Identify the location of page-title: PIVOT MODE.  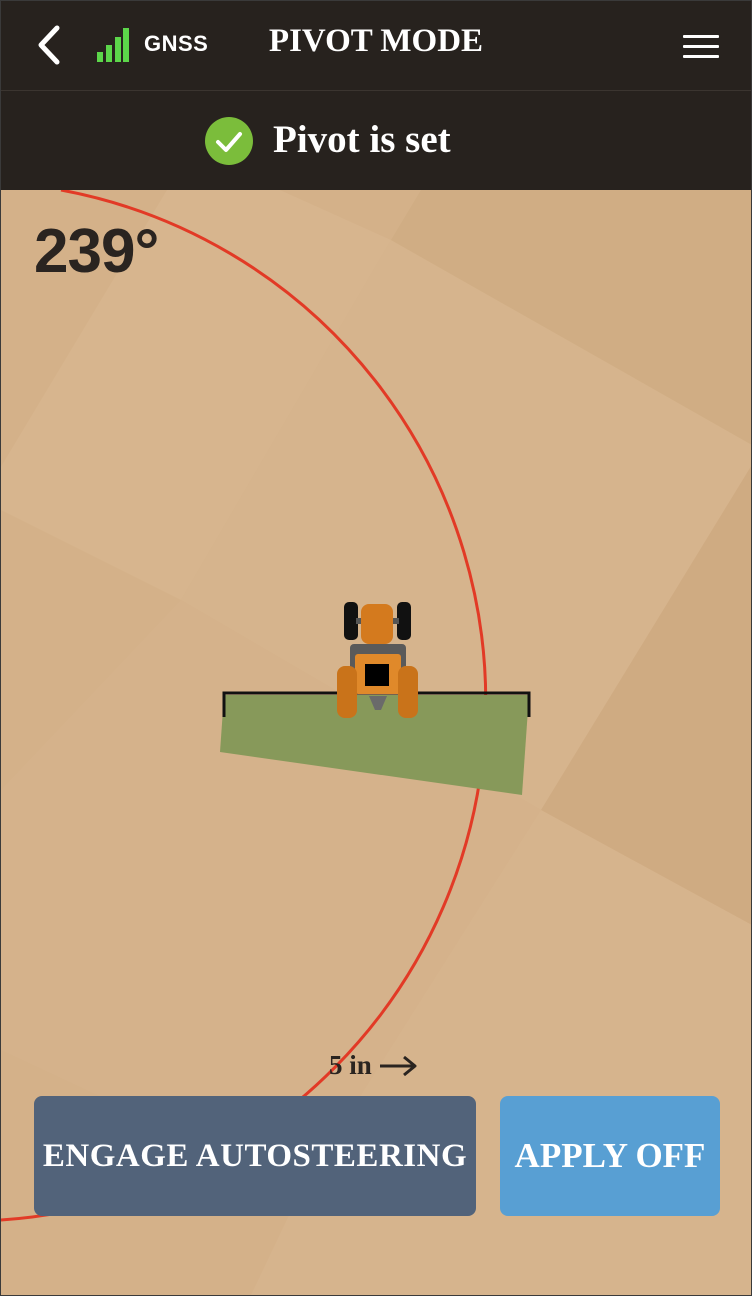
(376, 41).